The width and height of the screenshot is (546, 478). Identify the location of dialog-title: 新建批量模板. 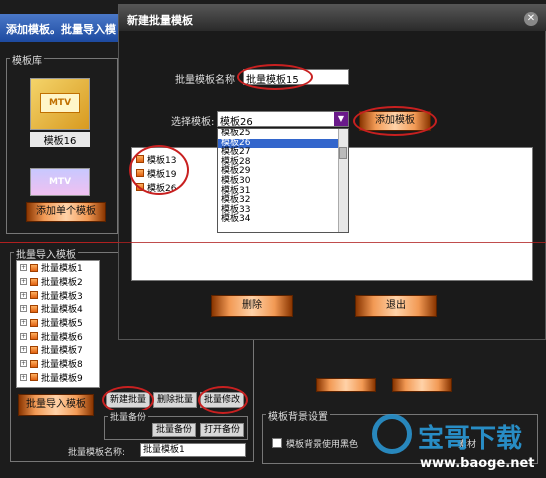
(332, 18).